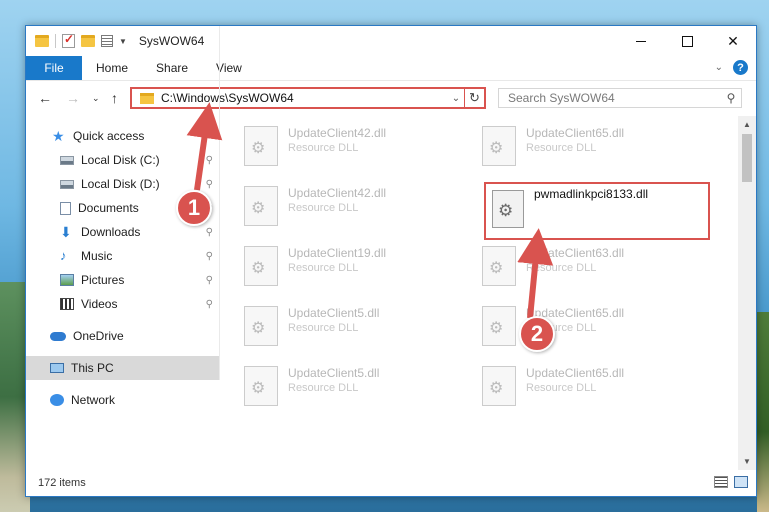  Describe the element at coordinates (747, 293) in the screenshot. I see `vertical-scrollbar: ▲ ▼` at that location.